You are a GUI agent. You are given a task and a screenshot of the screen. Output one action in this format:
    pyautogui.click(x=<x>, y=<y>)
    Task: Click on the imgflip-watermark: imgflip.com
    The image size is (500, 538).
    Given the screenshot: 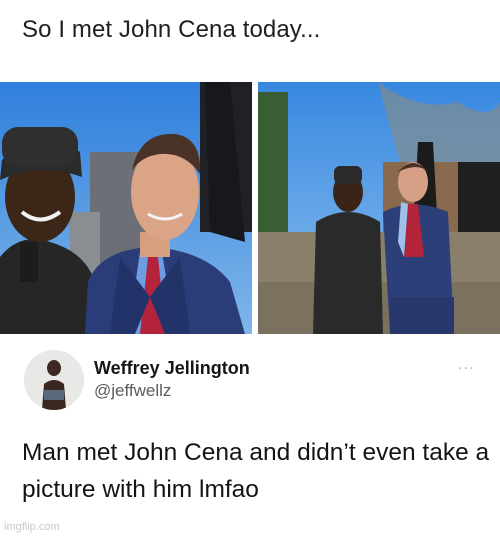 What is the action you would take?
    pyautogui.click(x=32, y=527)
    